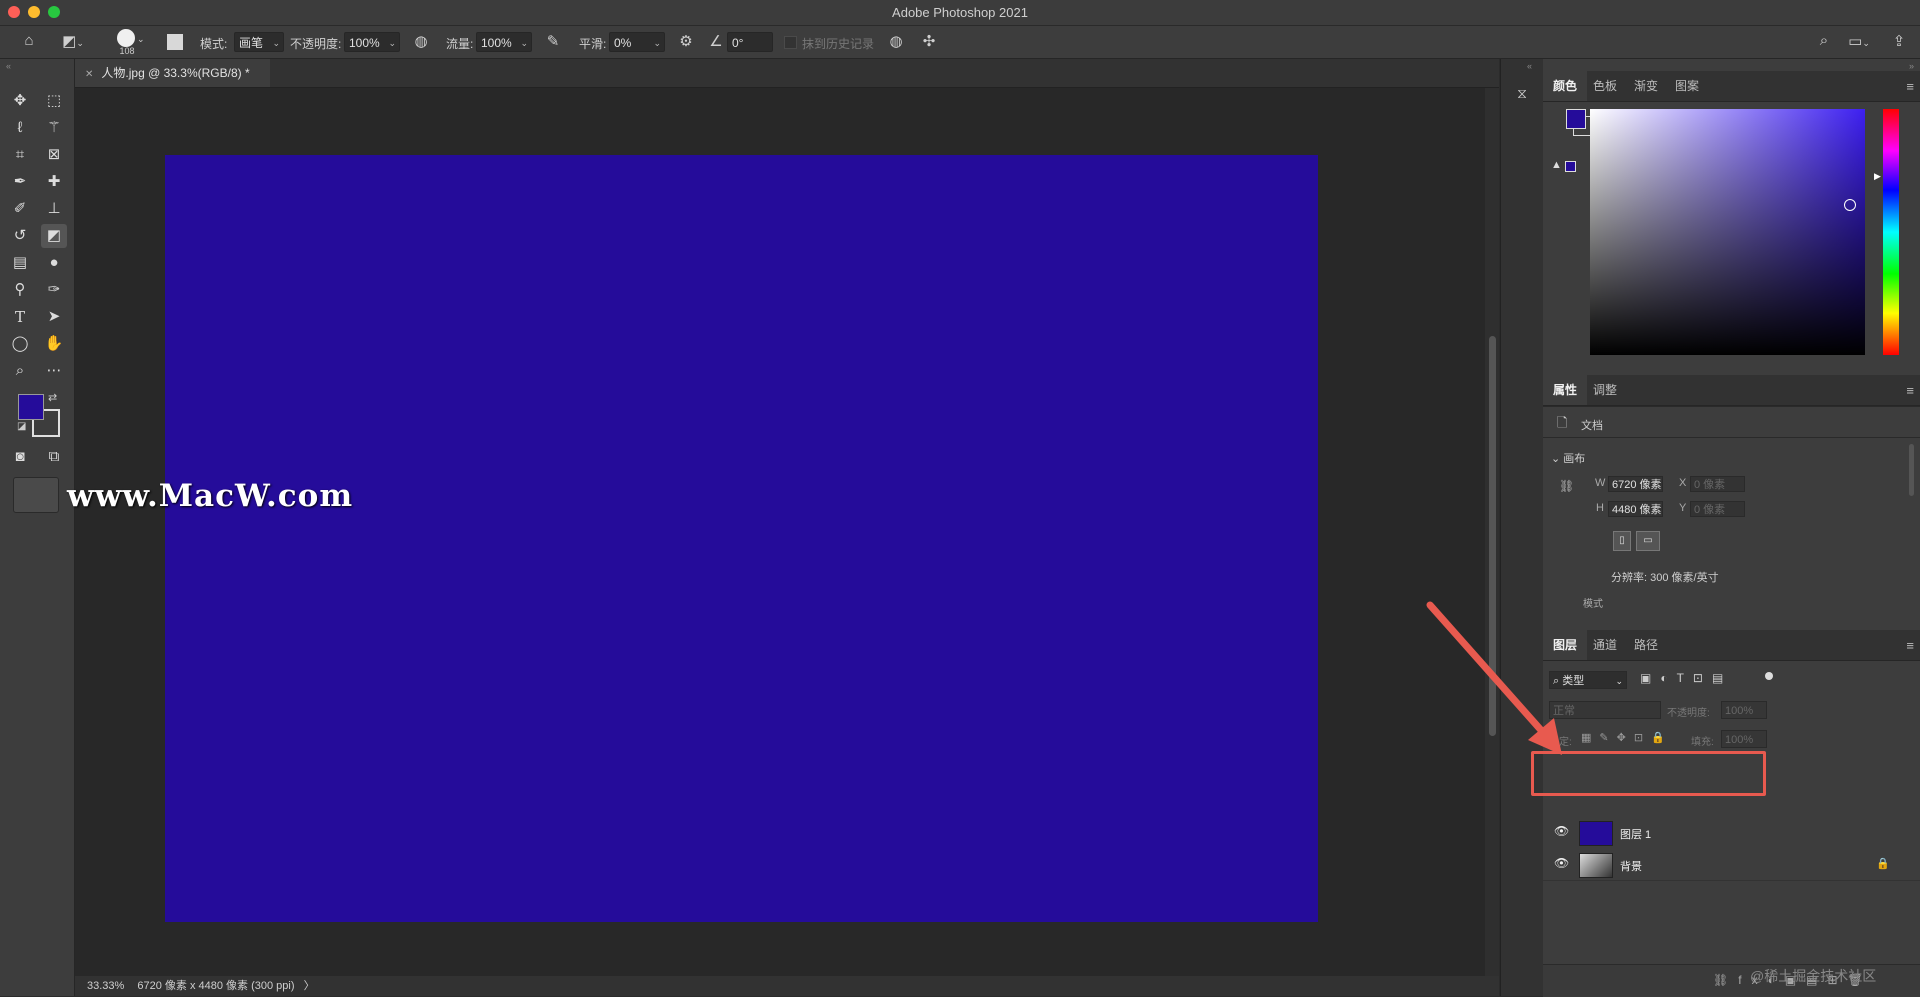 The width and height of the screenshot is (1920, 997). I want to click on gradient-tool-icon: ▤, so click(20, 263).